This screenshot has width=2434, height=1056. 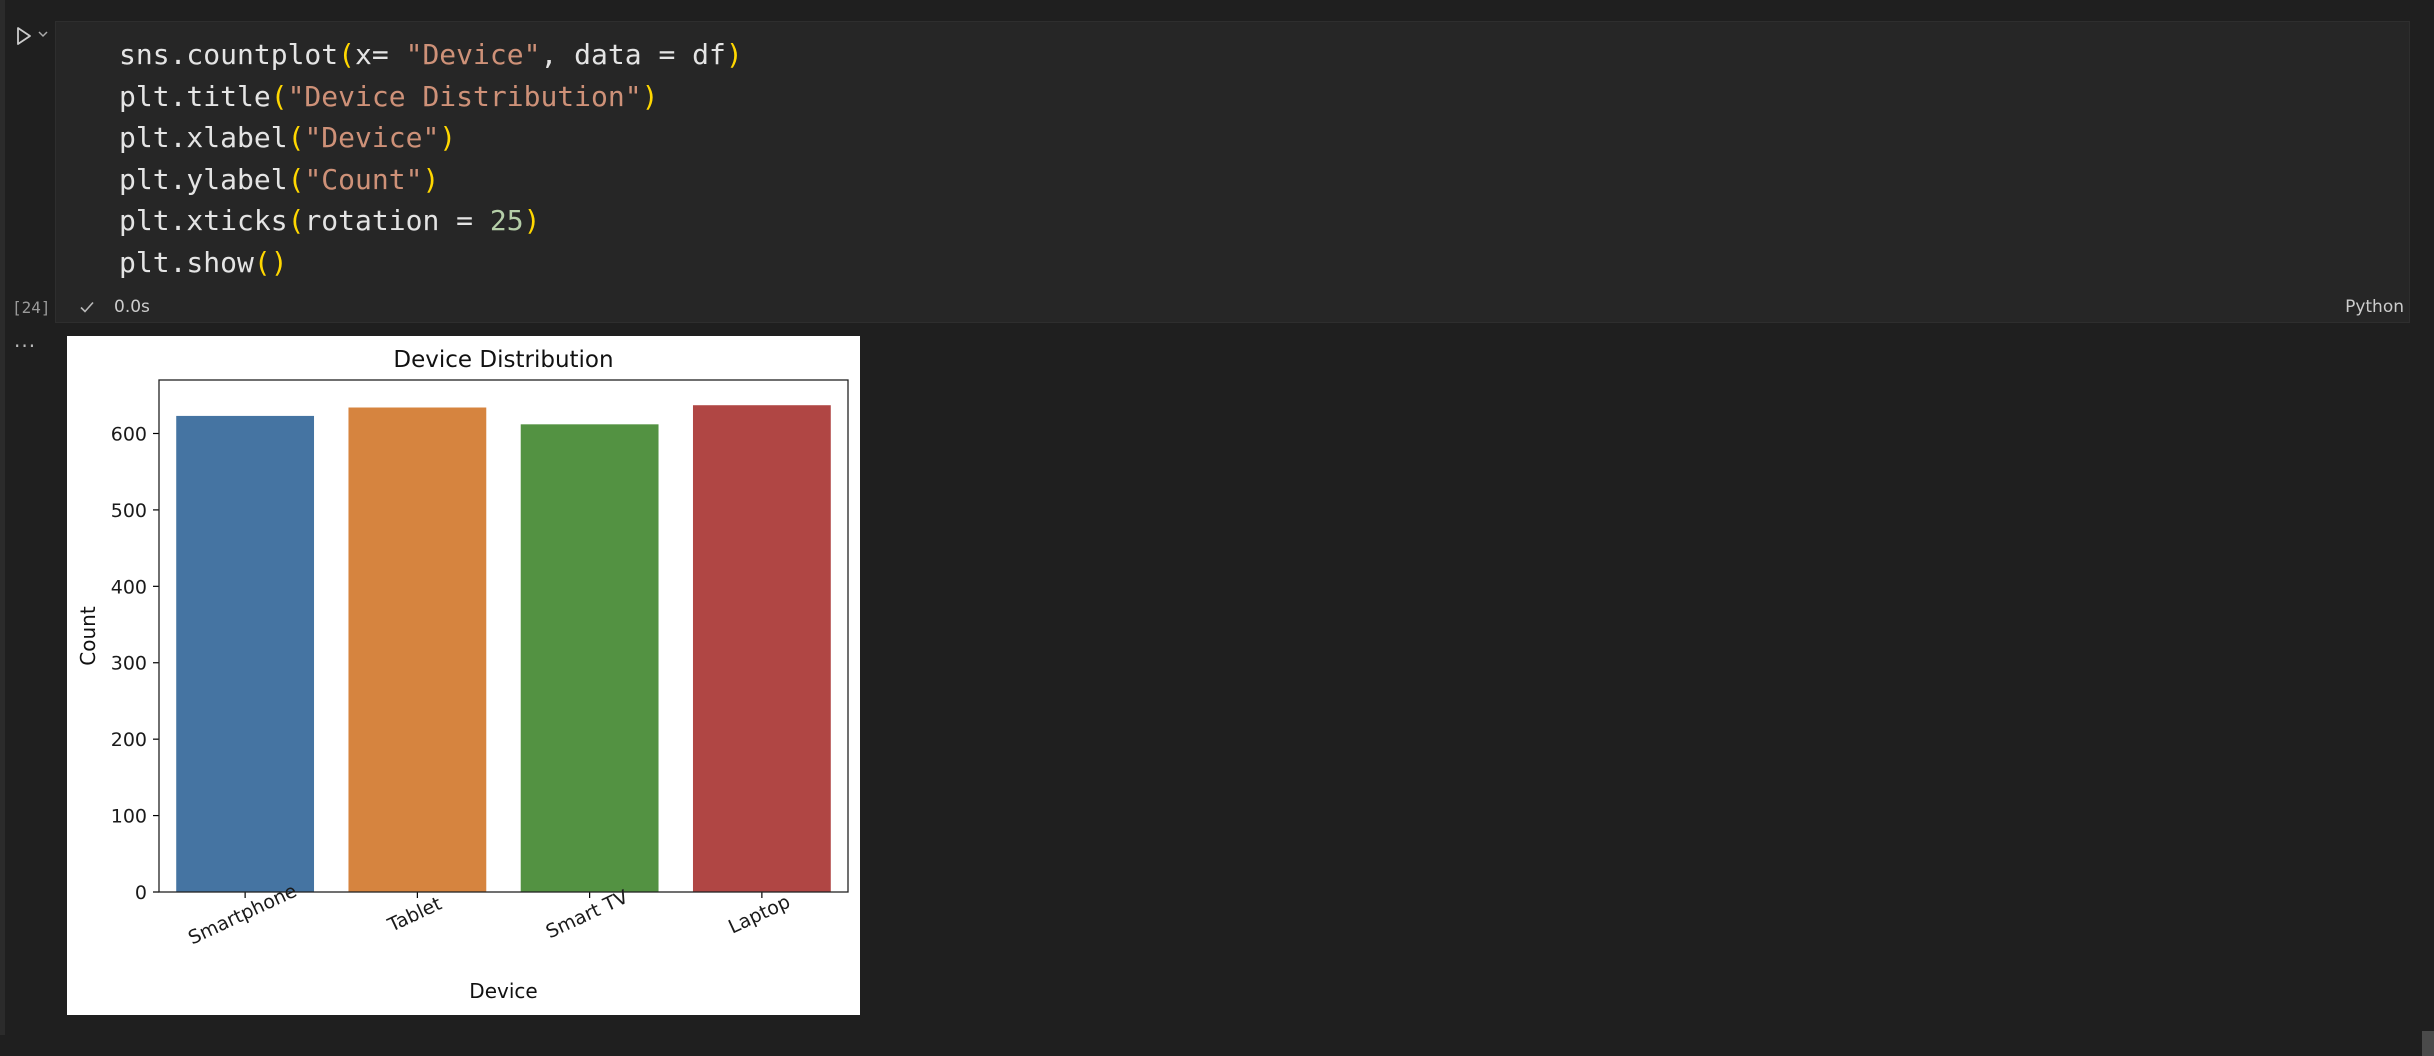 What do you see at coordinates (129, 817) in the screenshot?
I see `y-tick-label: 100` at bounding box center [129, 817].